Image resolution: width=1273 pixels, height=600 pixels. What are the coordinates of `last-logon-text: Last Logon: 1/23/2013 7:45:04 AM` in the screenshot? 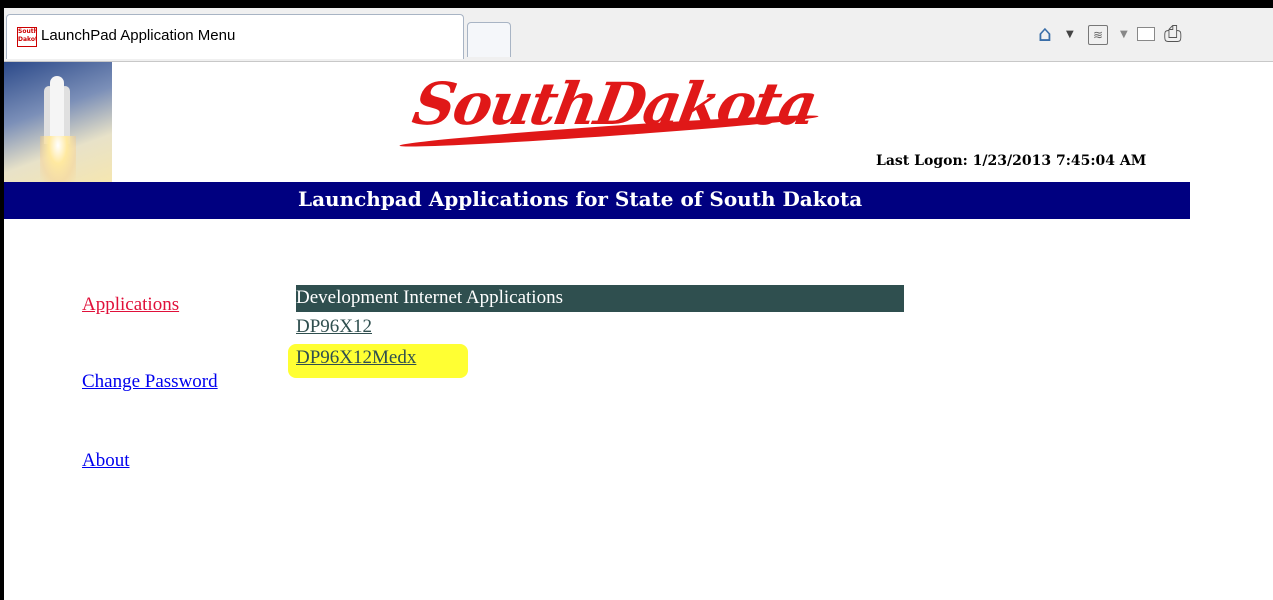 It's located at (1011, 161).